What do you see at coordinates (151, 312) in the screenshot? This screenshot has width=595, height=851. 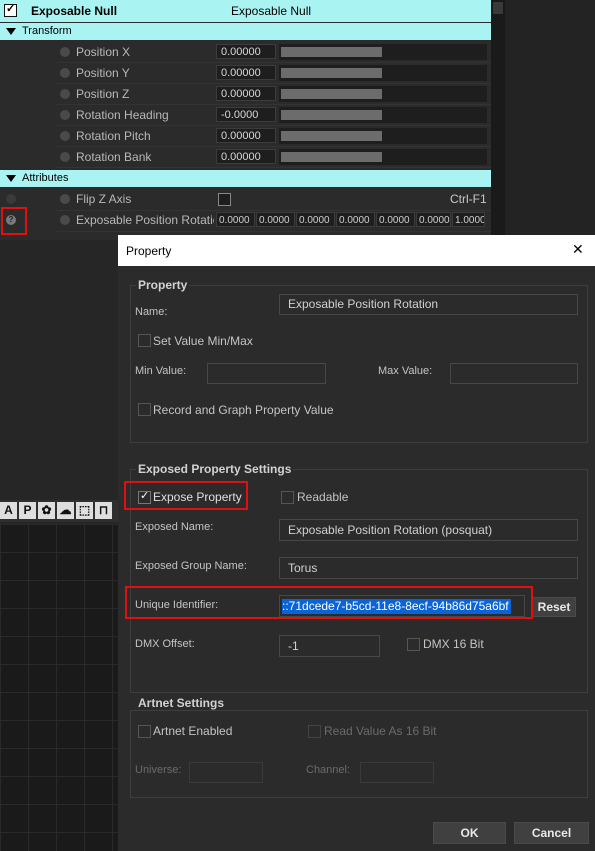 I see `name-label: Name:` at bounding box center [151, 312].